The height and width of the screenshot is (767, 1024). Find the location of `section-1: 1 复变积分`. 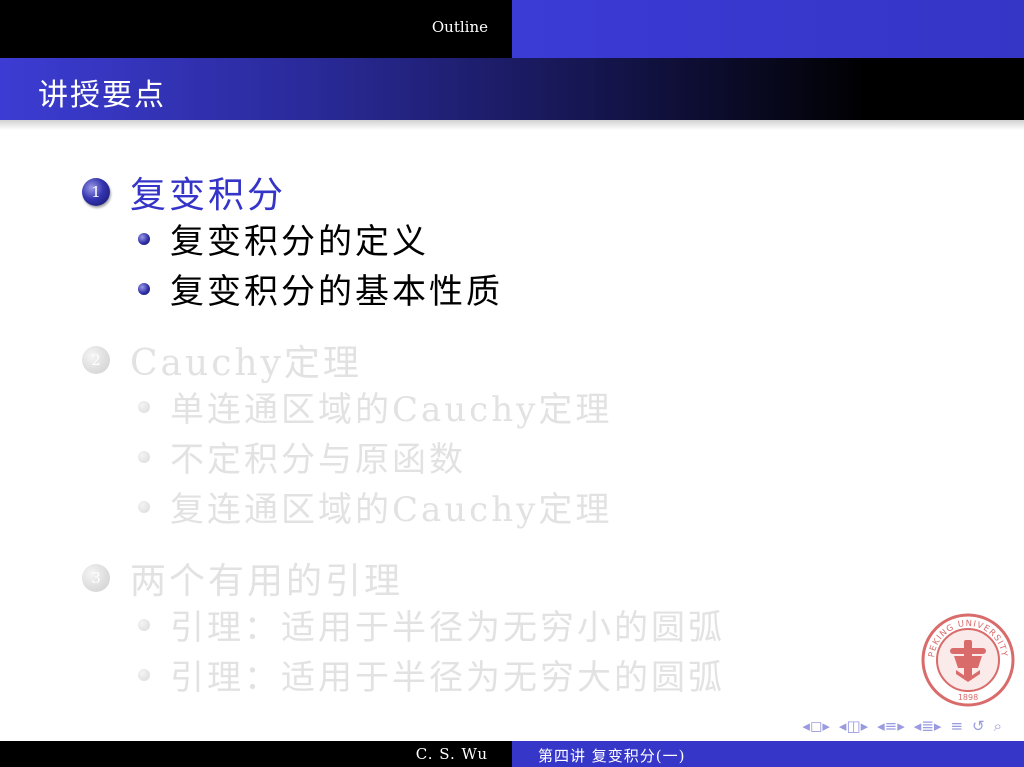

section-1: 1 复变积分 is located at coordinates (184, 192).